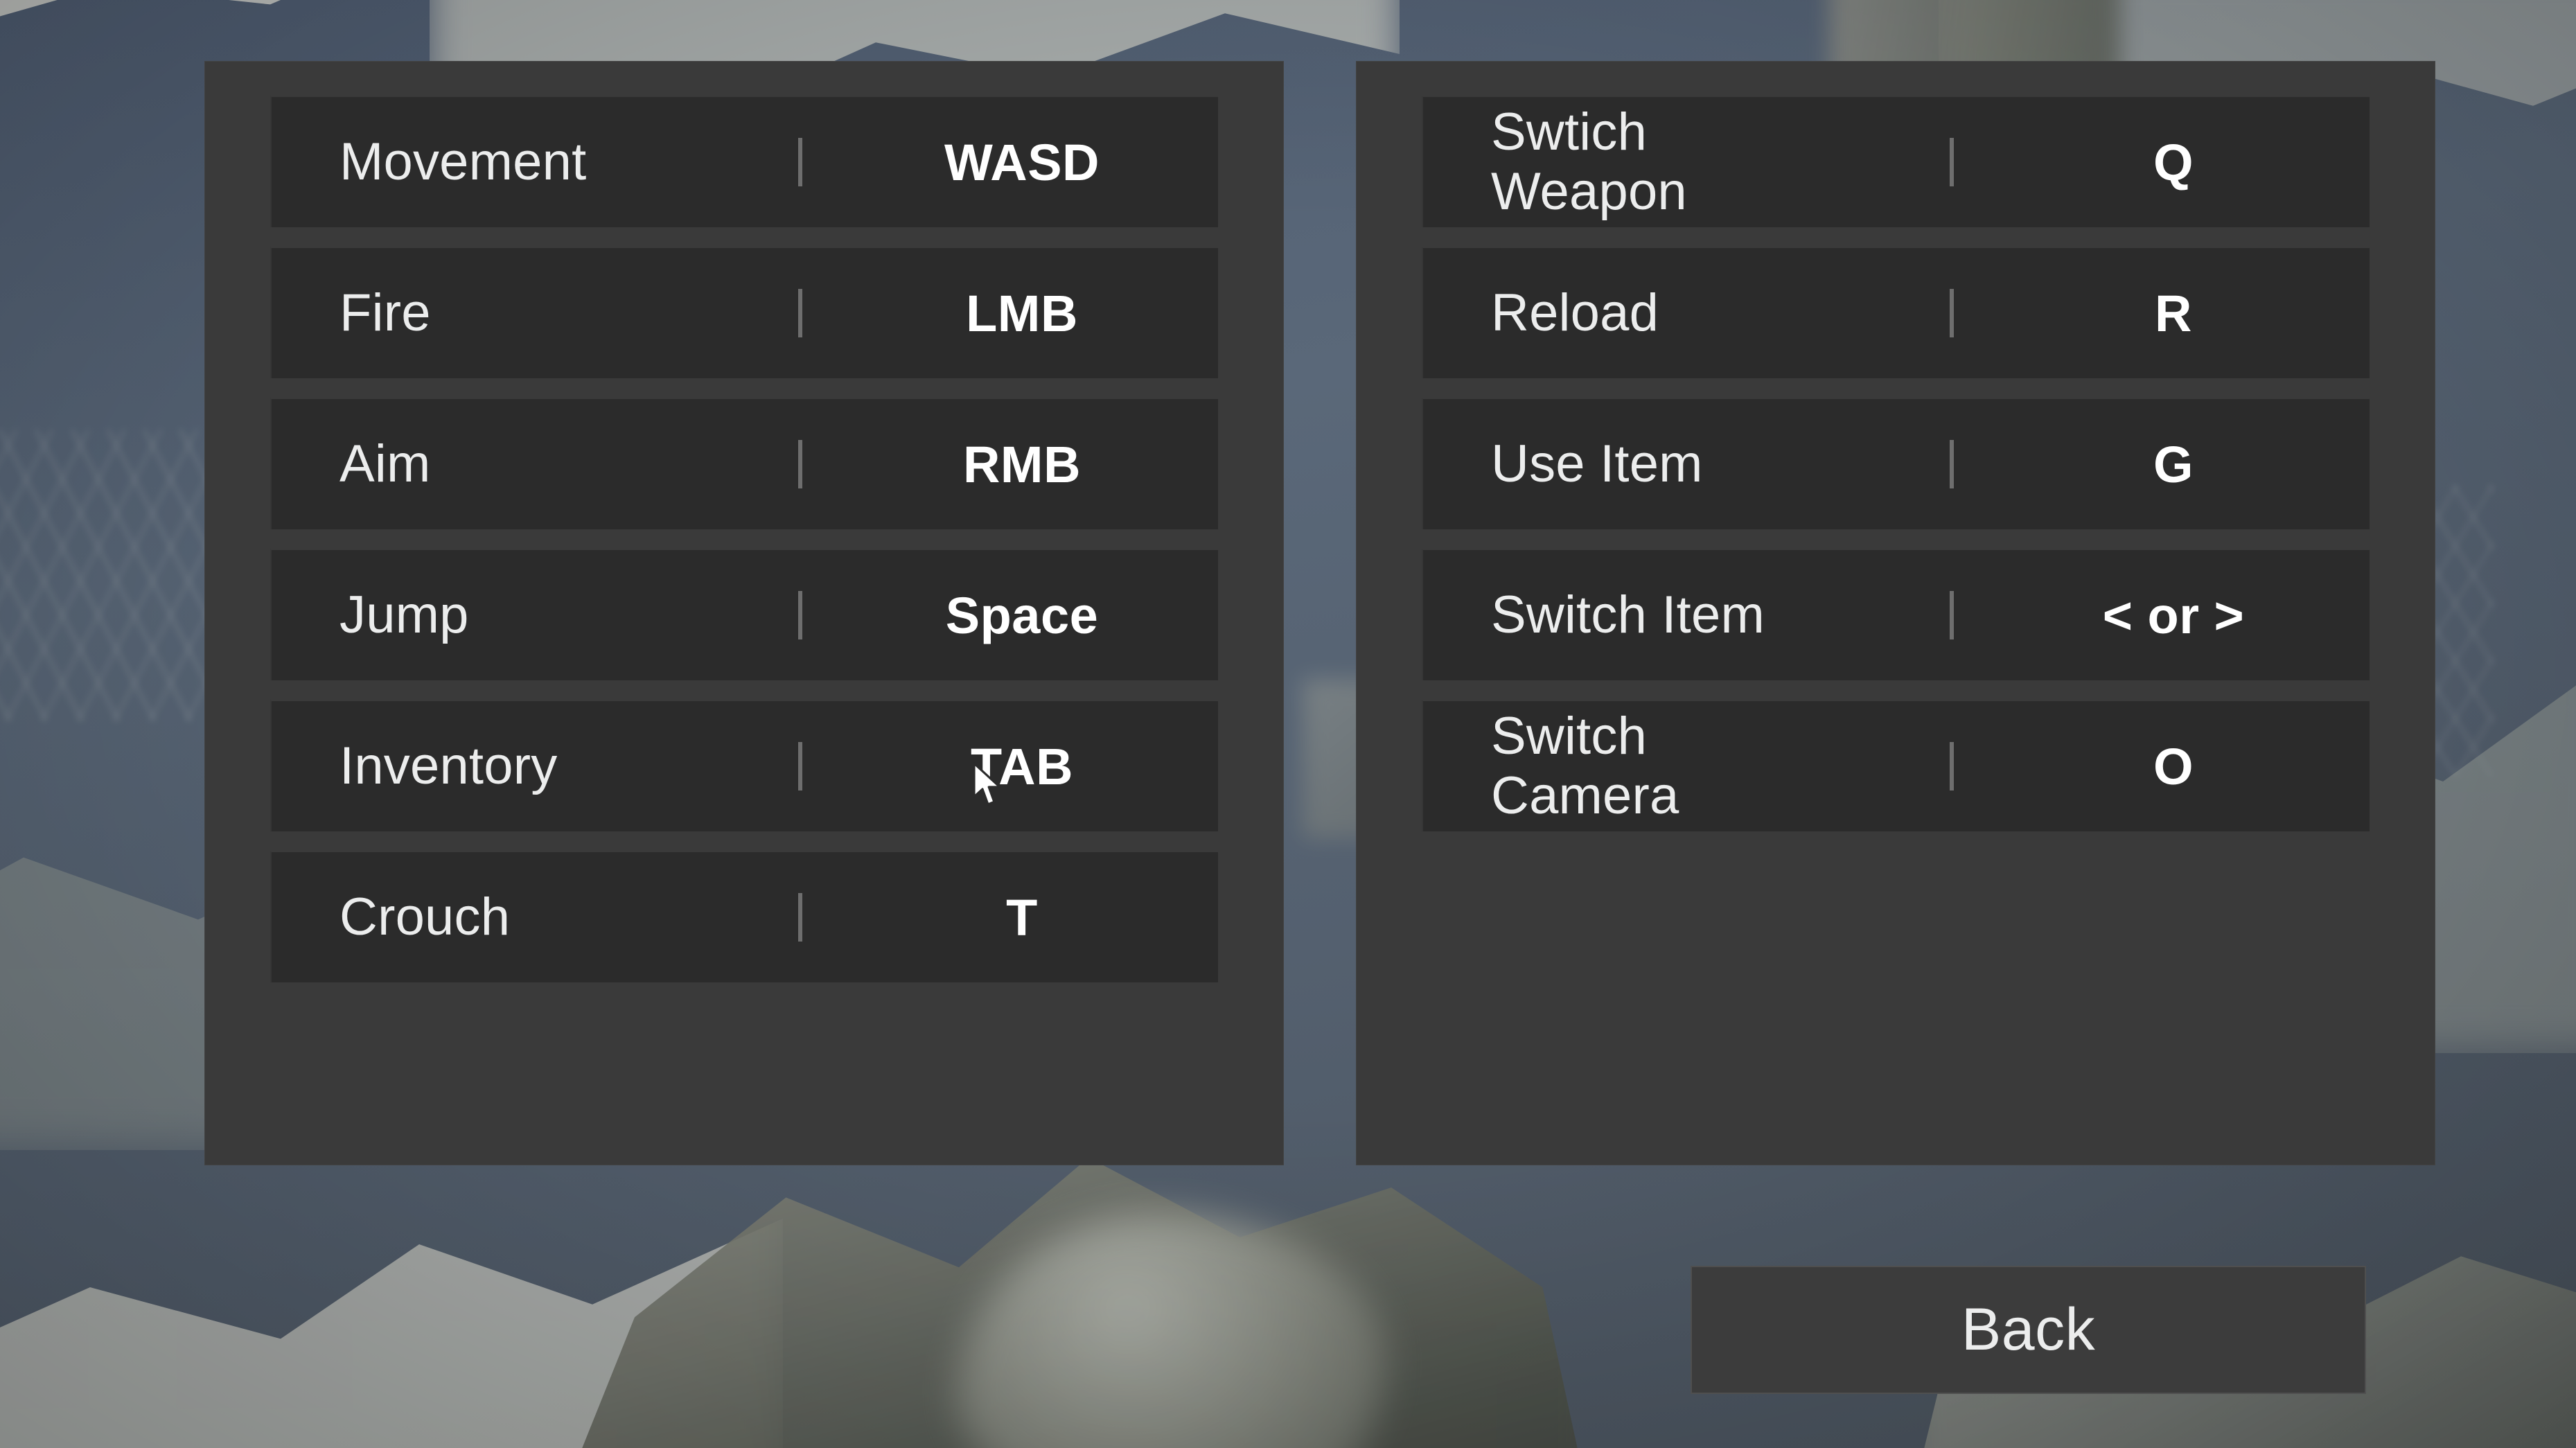 This screenshot has width=2576, height=1448. What do you see at coordinates (1585, 766) in the screenshot?
I see `control-label: Switch Camera` at bounding box center [1585, 766].